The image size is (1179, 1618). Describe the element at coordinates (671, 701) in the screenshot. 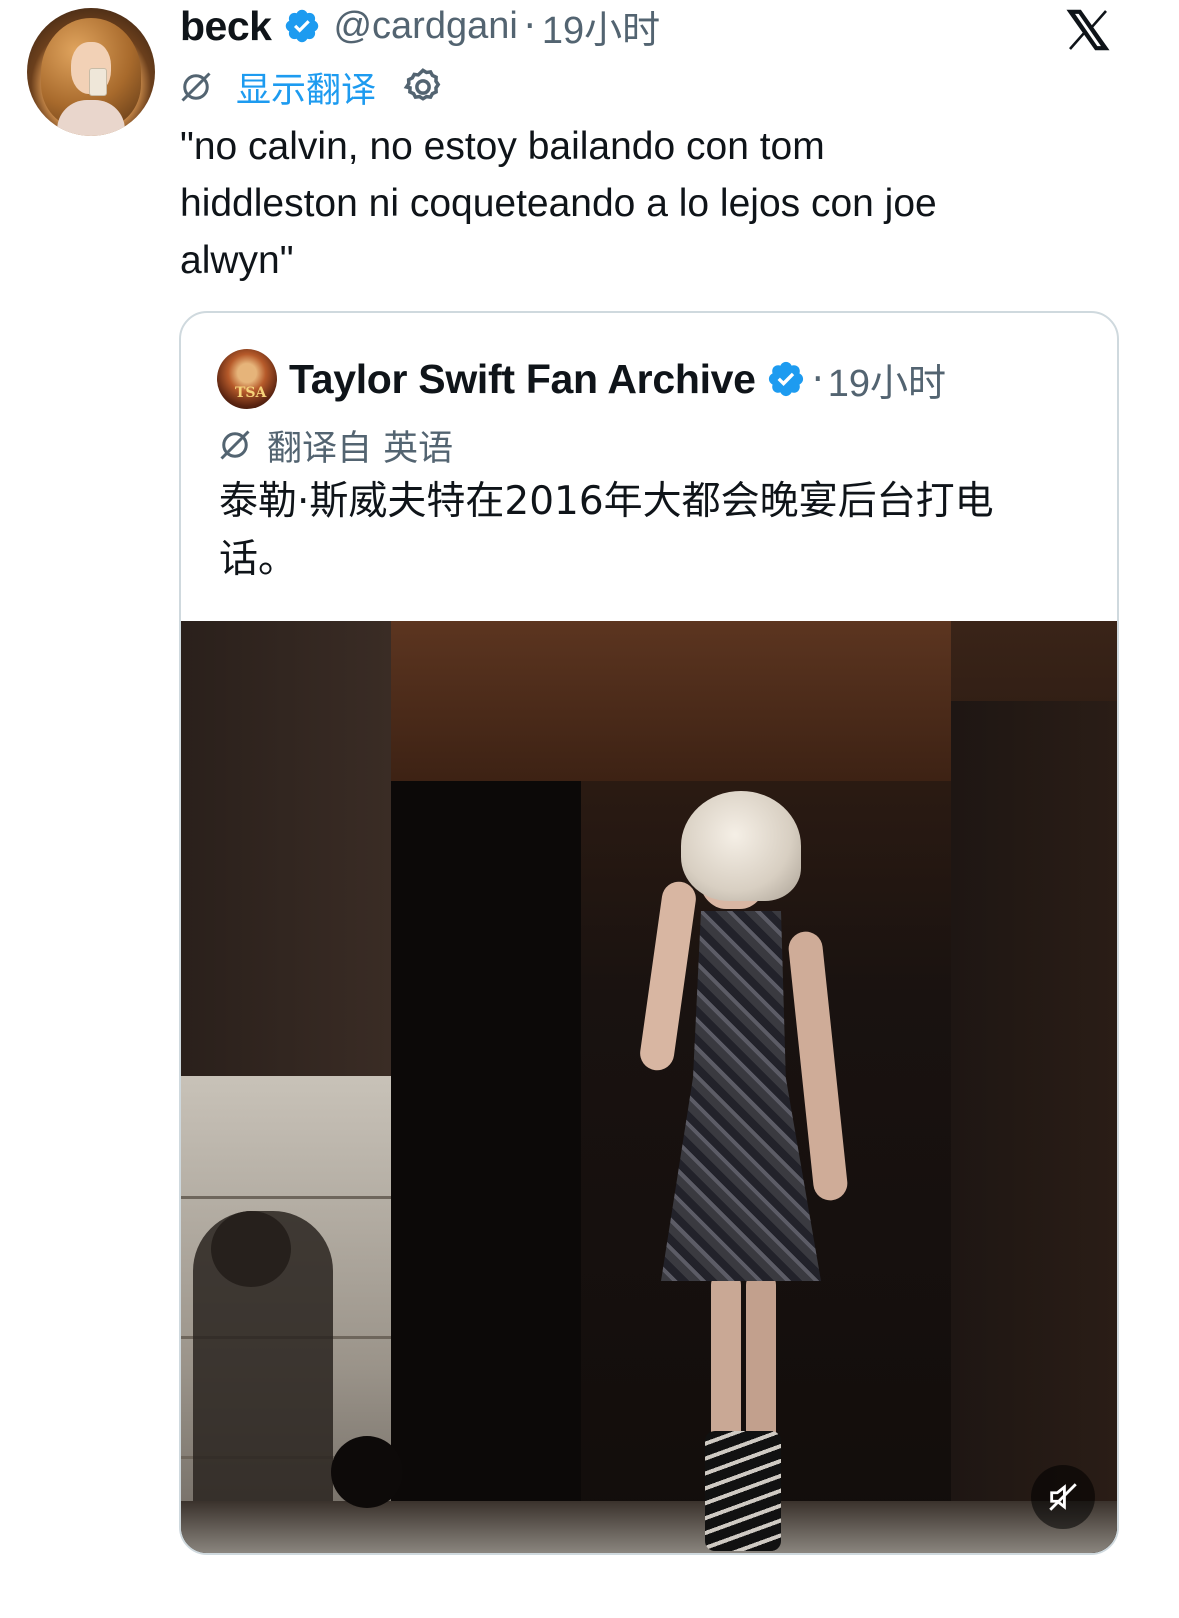

I see `video-scene-ceiling` at that location.